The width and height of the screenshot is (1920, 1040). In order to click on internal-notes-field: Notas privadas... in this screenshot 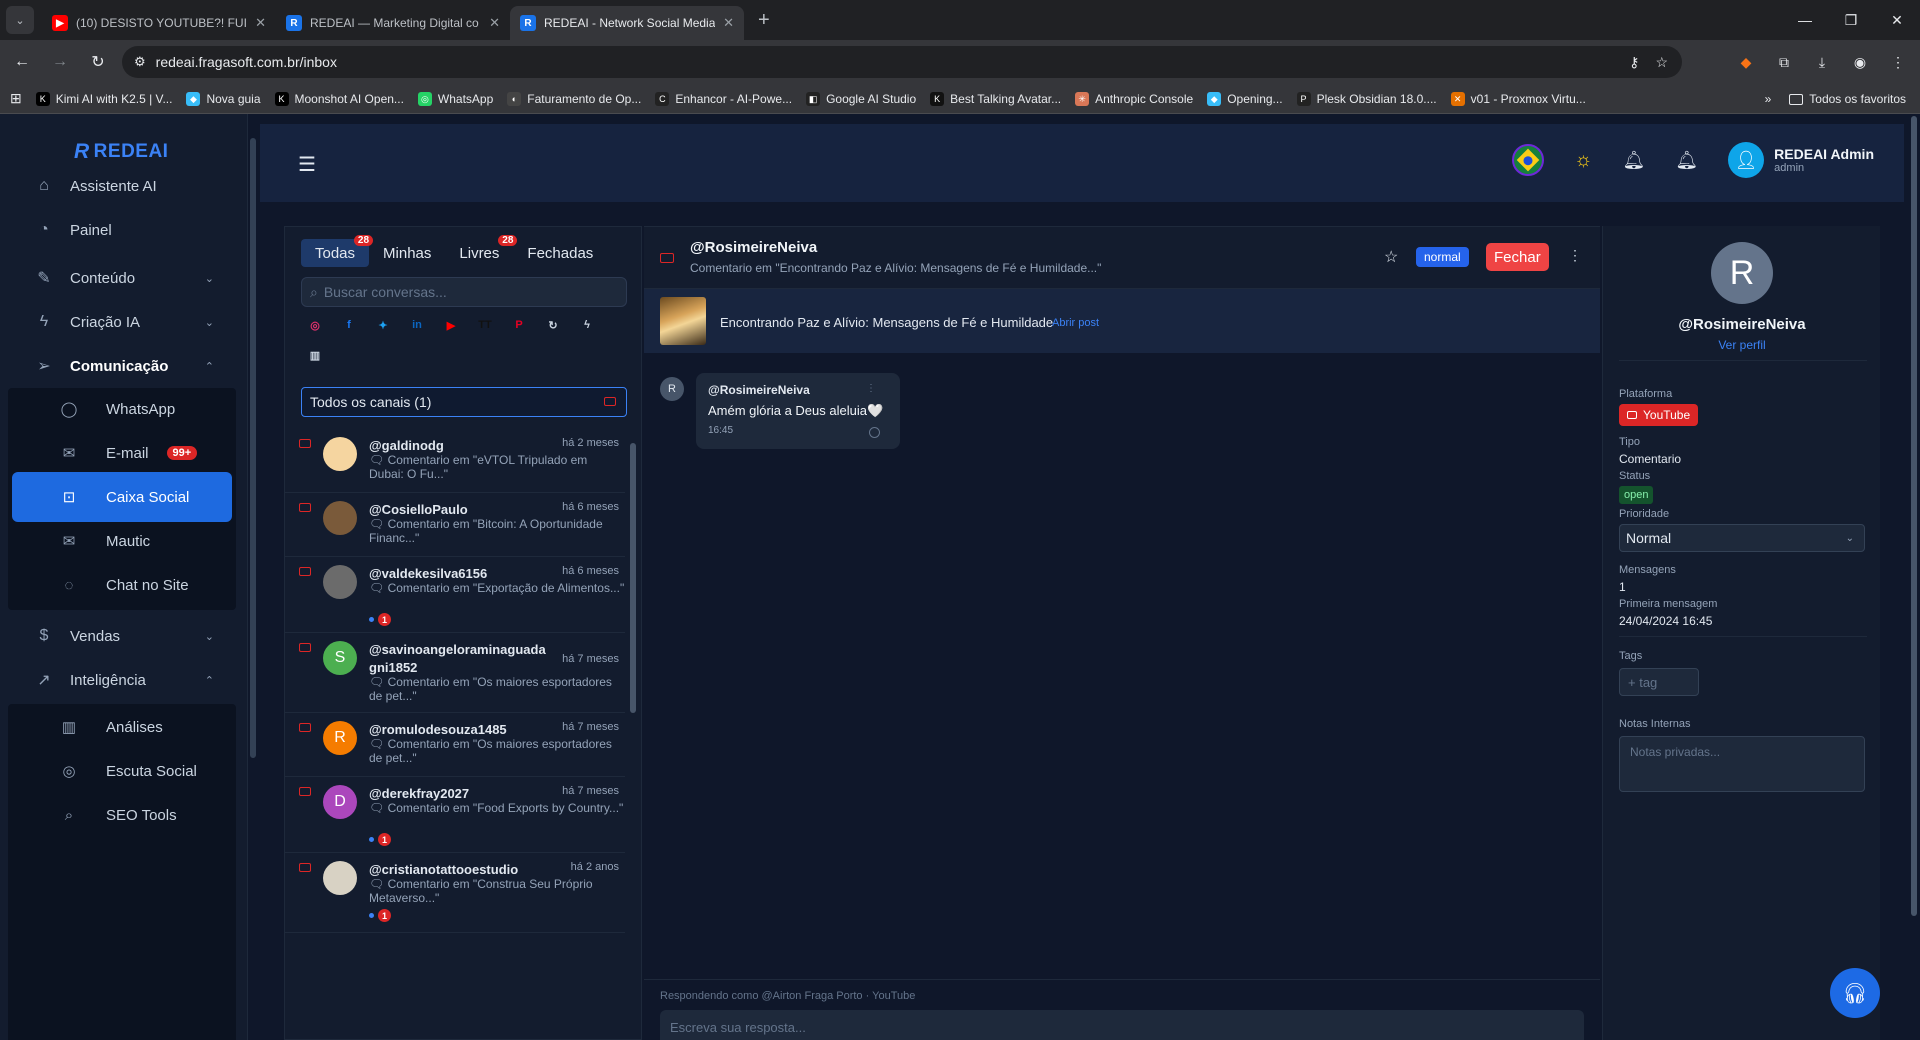, I will do `click(1742, 764)`.